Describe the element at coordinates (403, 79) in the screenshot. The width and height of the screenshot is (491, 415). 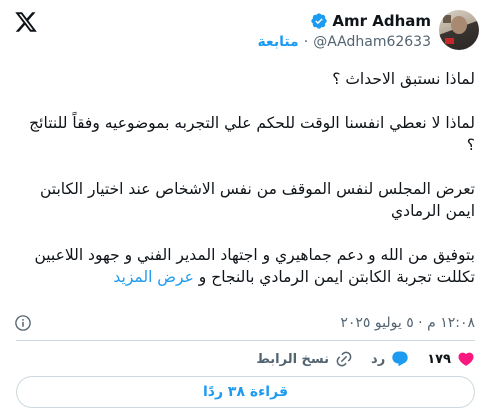
I see `tweet-line: لماذا نستبق الاحداث ؟` at that location.